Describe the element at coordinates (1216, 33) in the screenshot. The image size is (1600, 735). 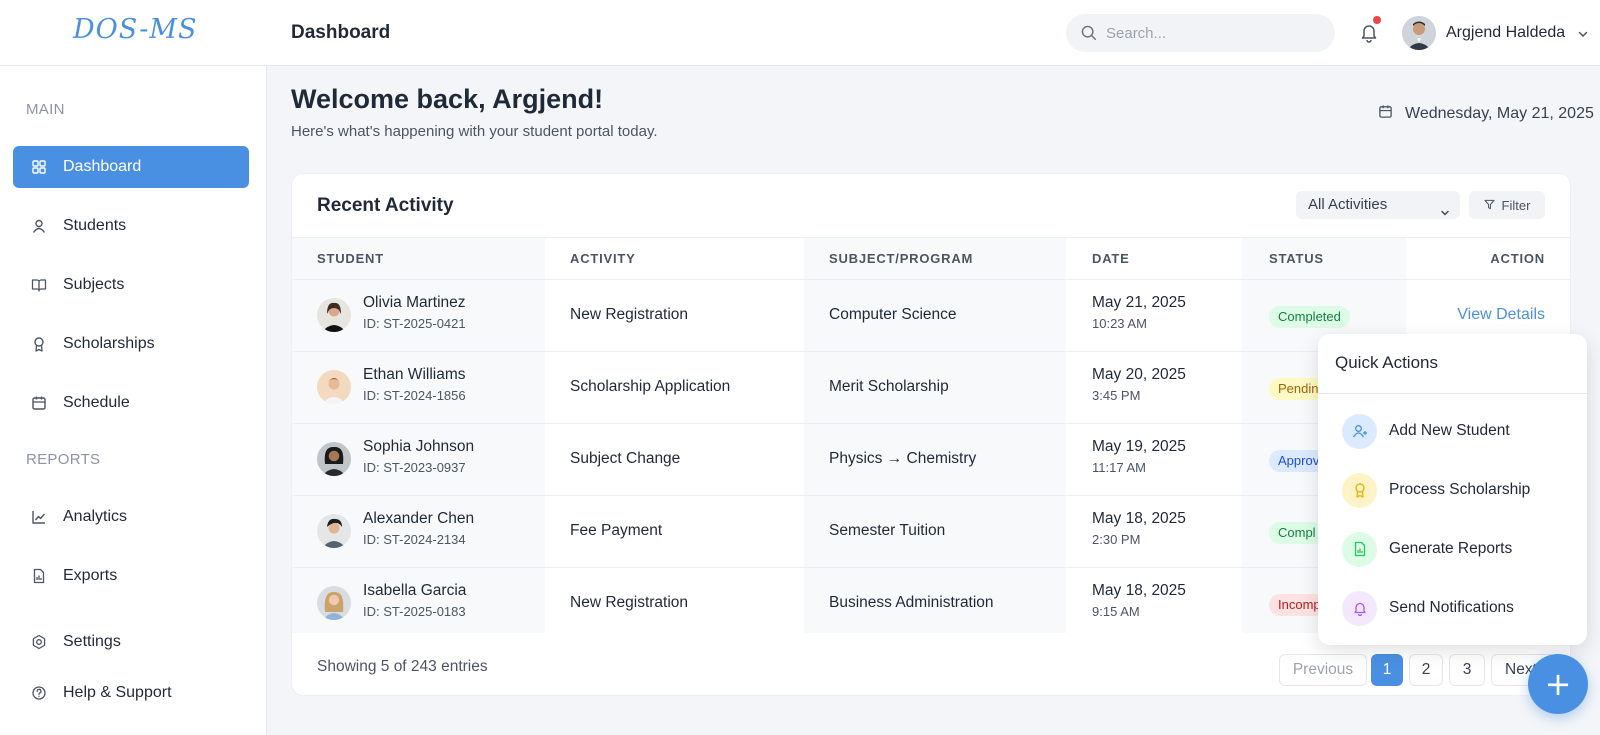
I see `search-input` at that location.